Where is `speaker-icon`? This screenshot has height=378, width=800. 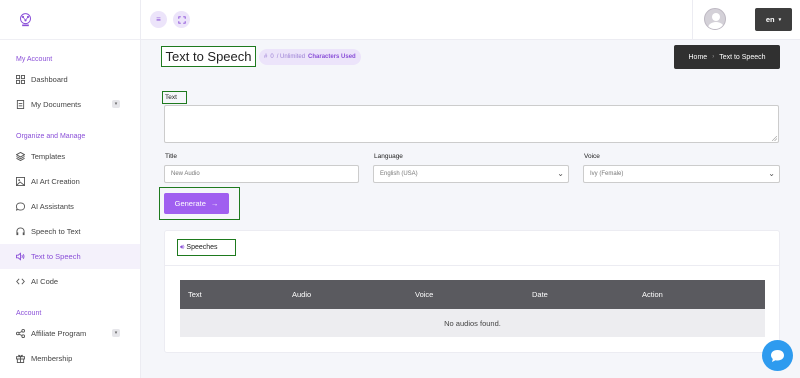
speaker-icon is located at coordinates (20, 256).